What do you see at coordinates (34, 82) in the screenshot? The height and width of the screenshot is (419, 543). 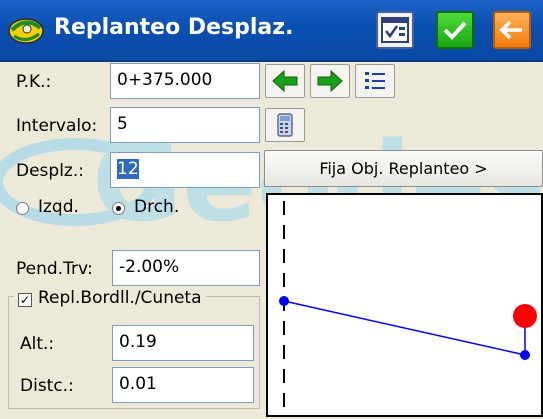 I see `pk-label: P.K.:` at bounding box center [34, 82].